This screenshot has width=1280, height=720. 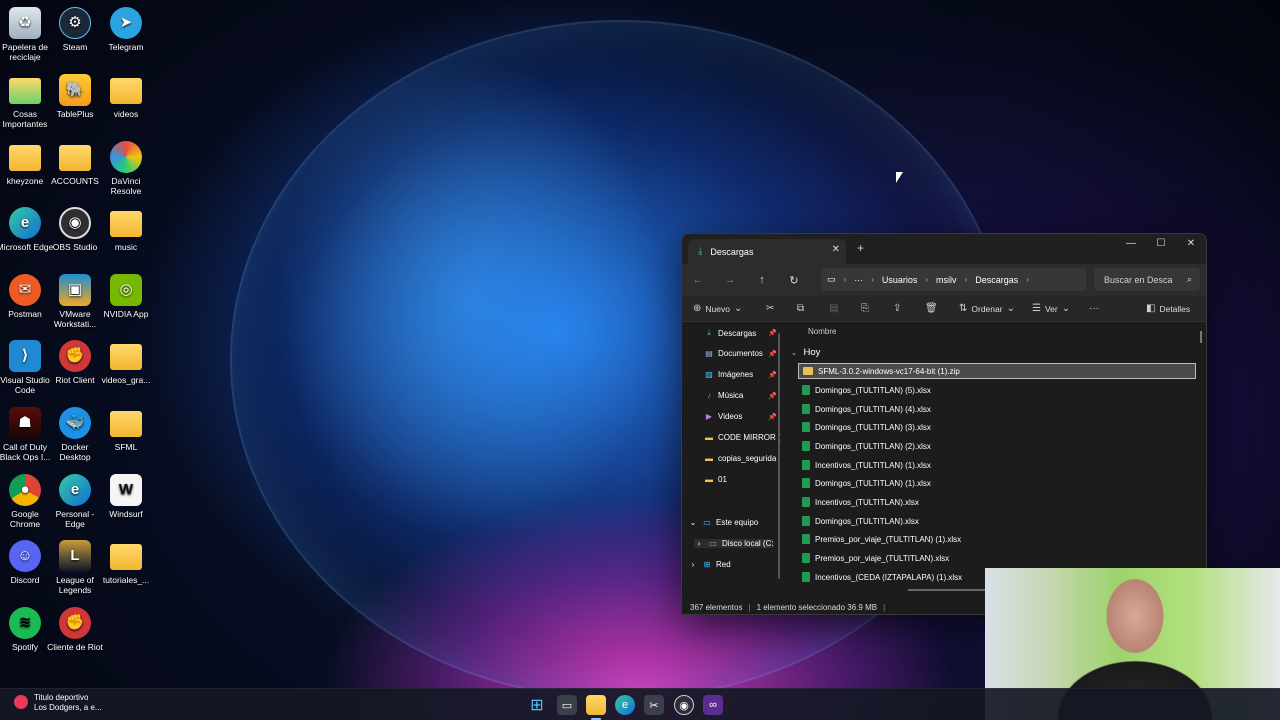 What do you see at coordinates (75, 29) in the screenshot?
I see `desktop-icon-steam: ⚙ Steam` at bounding box center [75, 29].